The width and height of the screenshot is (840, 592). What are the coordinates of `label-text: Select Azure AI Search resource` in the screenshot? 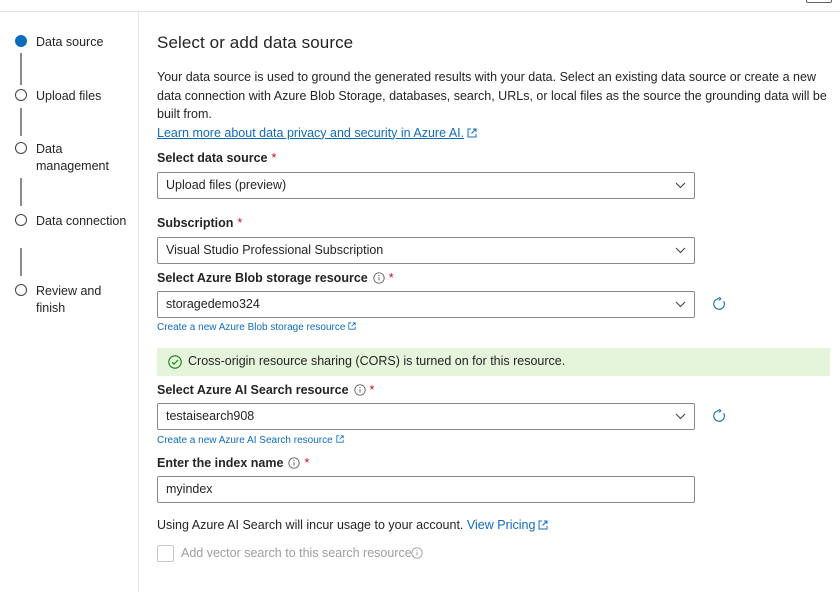 It's located at (253, 390).